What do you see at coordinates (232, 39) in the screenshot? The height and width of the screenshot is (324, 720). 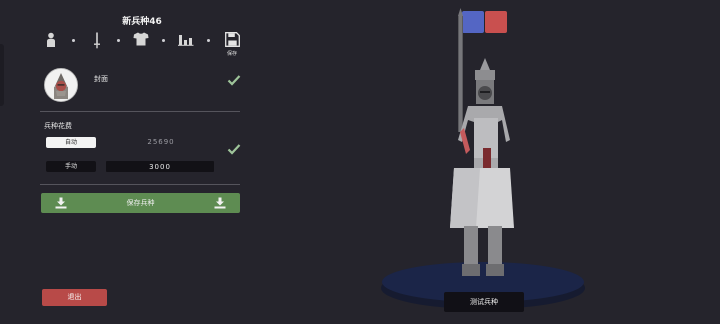 I see `save-disk-icon` at bounding box center [232, 39].